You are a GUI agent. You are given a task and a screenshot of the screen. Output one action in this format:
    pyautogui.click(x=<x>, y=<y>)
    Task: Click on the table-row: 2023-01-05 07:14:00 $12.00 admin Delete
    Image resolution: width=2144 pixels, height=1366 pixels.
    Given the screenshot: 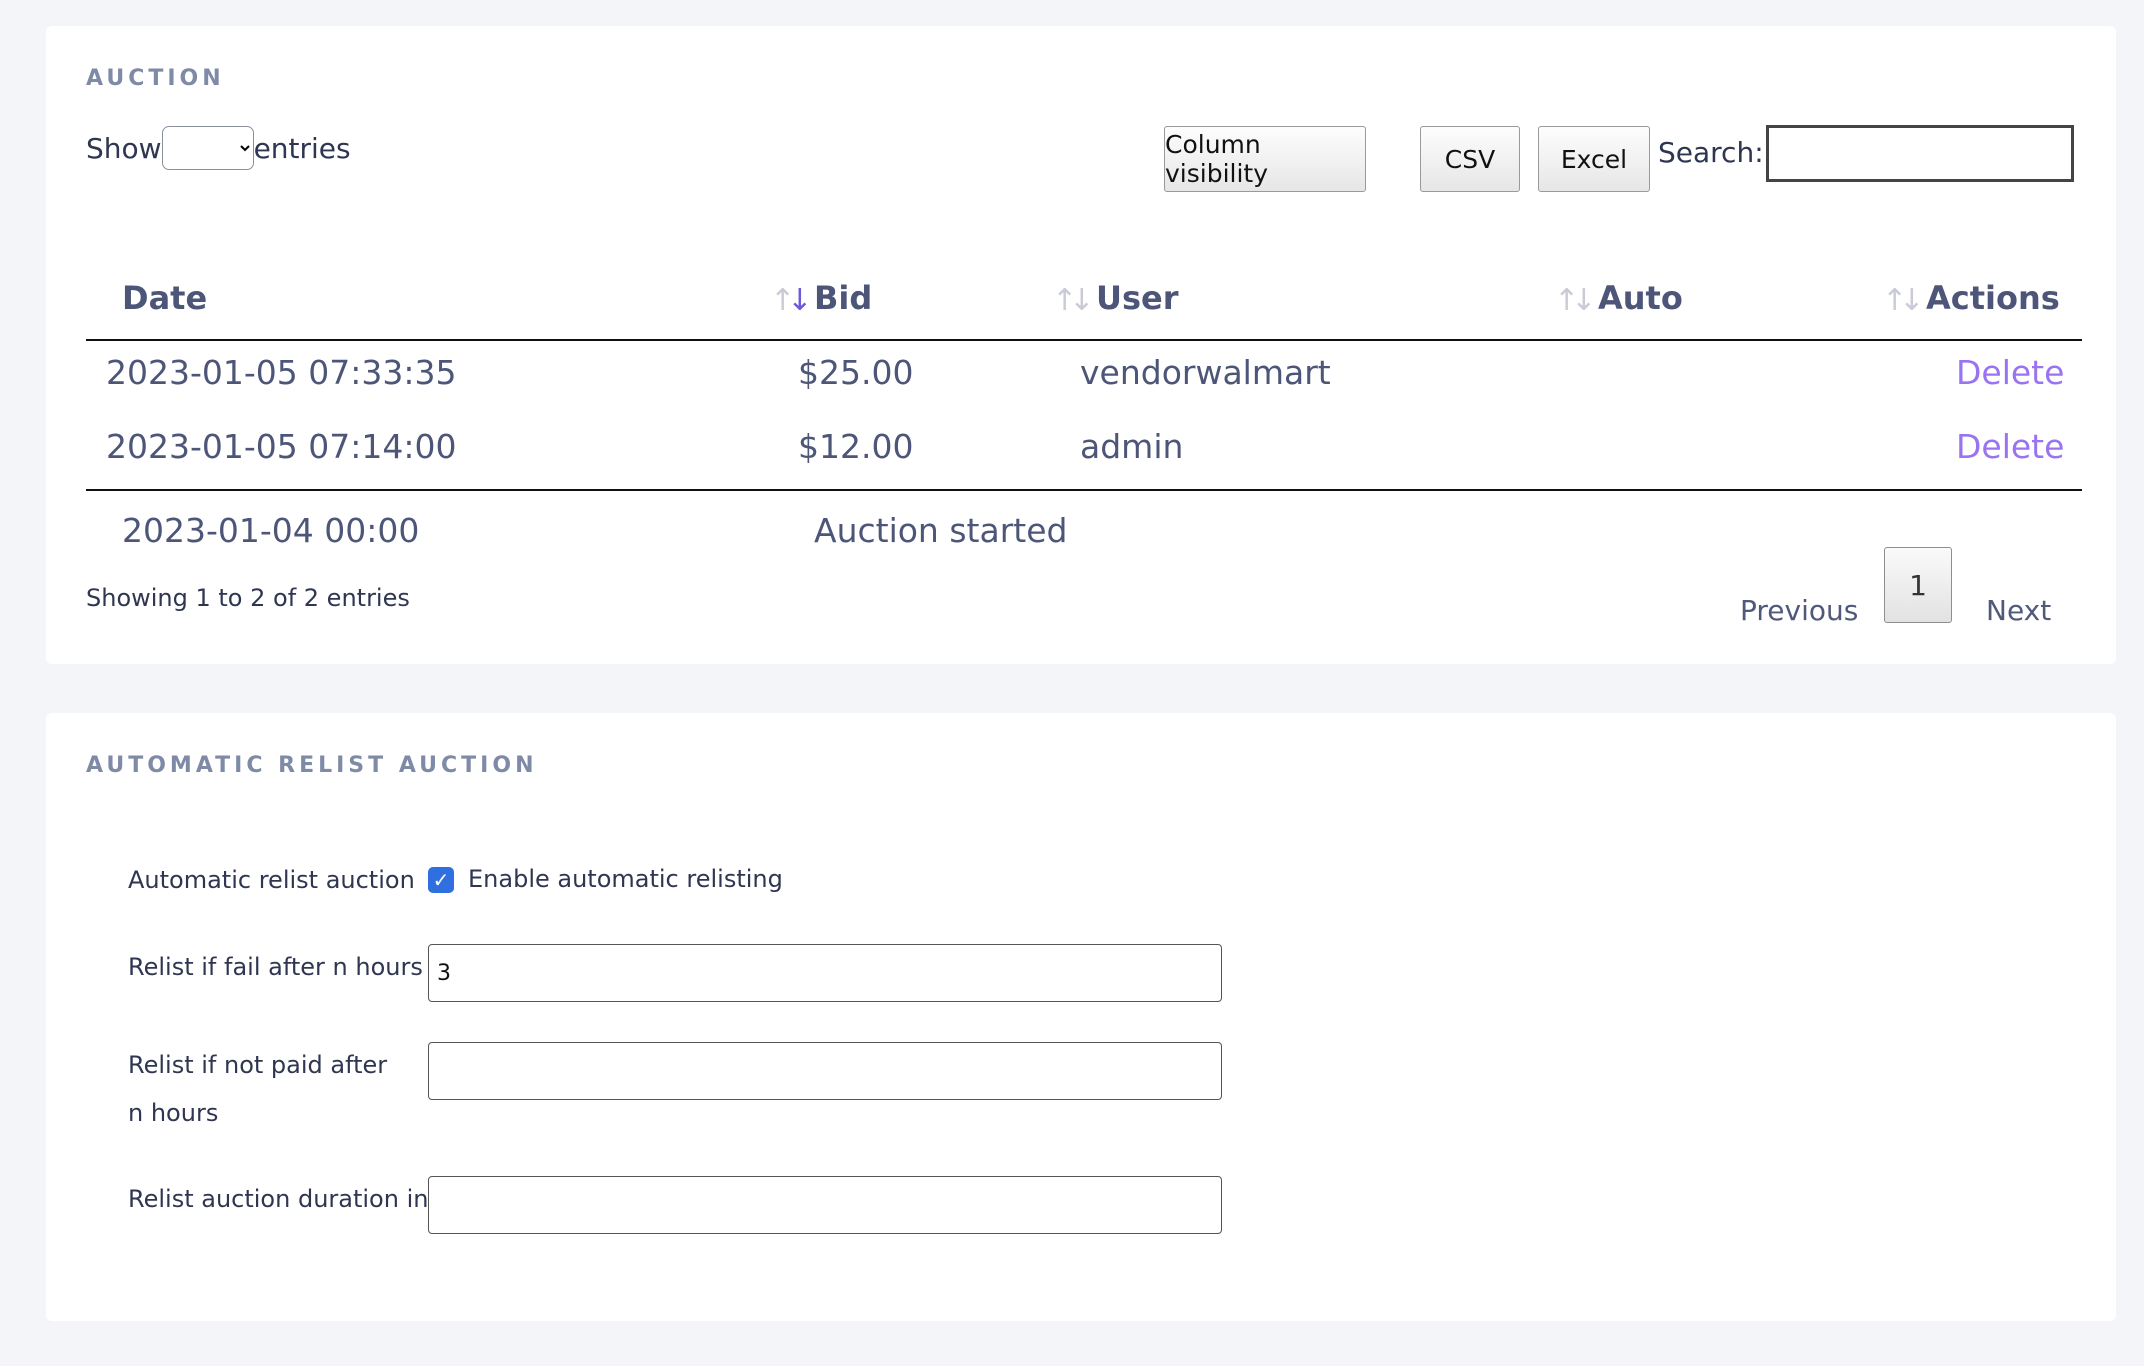 What is the action you would take?
    pyautogui.click(x=1084, y=452)
    